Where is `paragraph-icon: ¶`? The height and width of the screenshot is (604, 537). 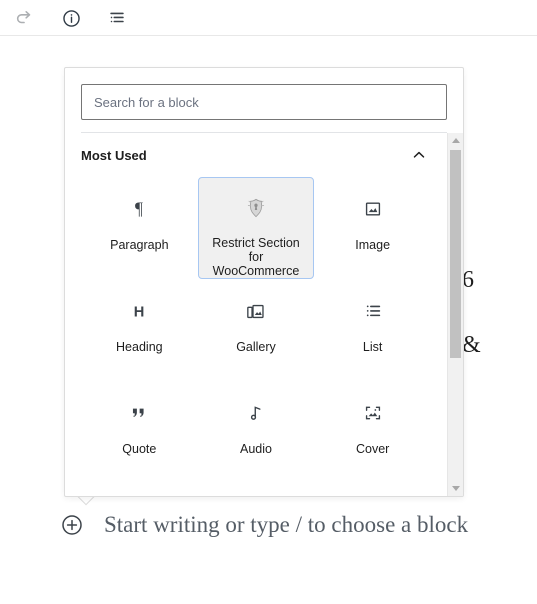
paragraph-icon: ¶ is located at coordinates (139, 209).